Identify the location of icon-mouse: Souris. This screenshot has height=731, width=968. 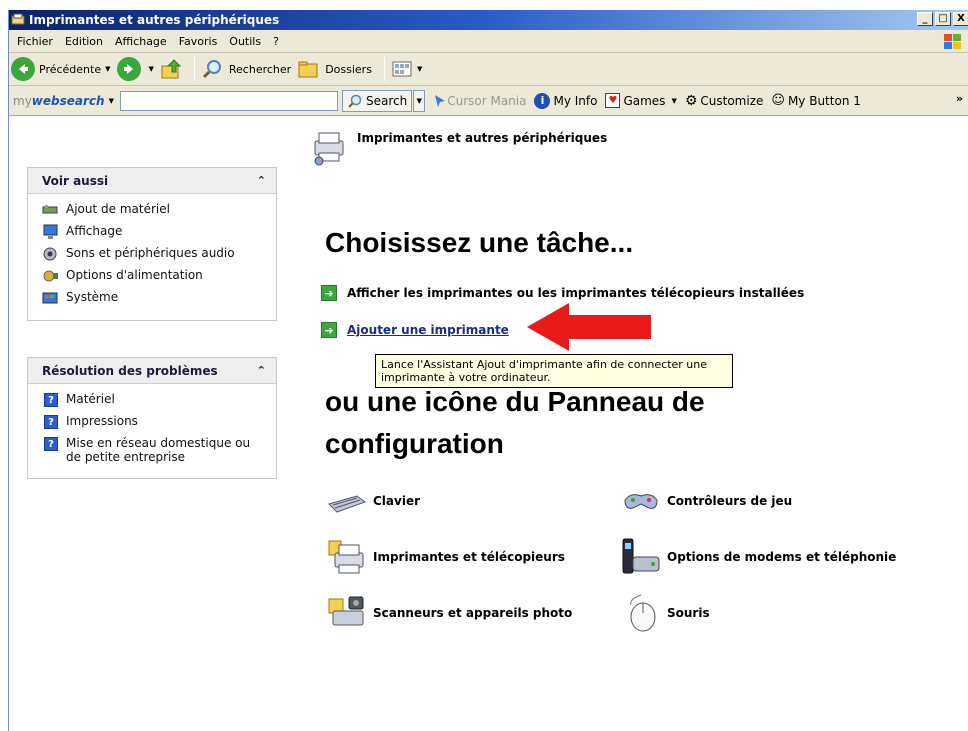
(665, 613).